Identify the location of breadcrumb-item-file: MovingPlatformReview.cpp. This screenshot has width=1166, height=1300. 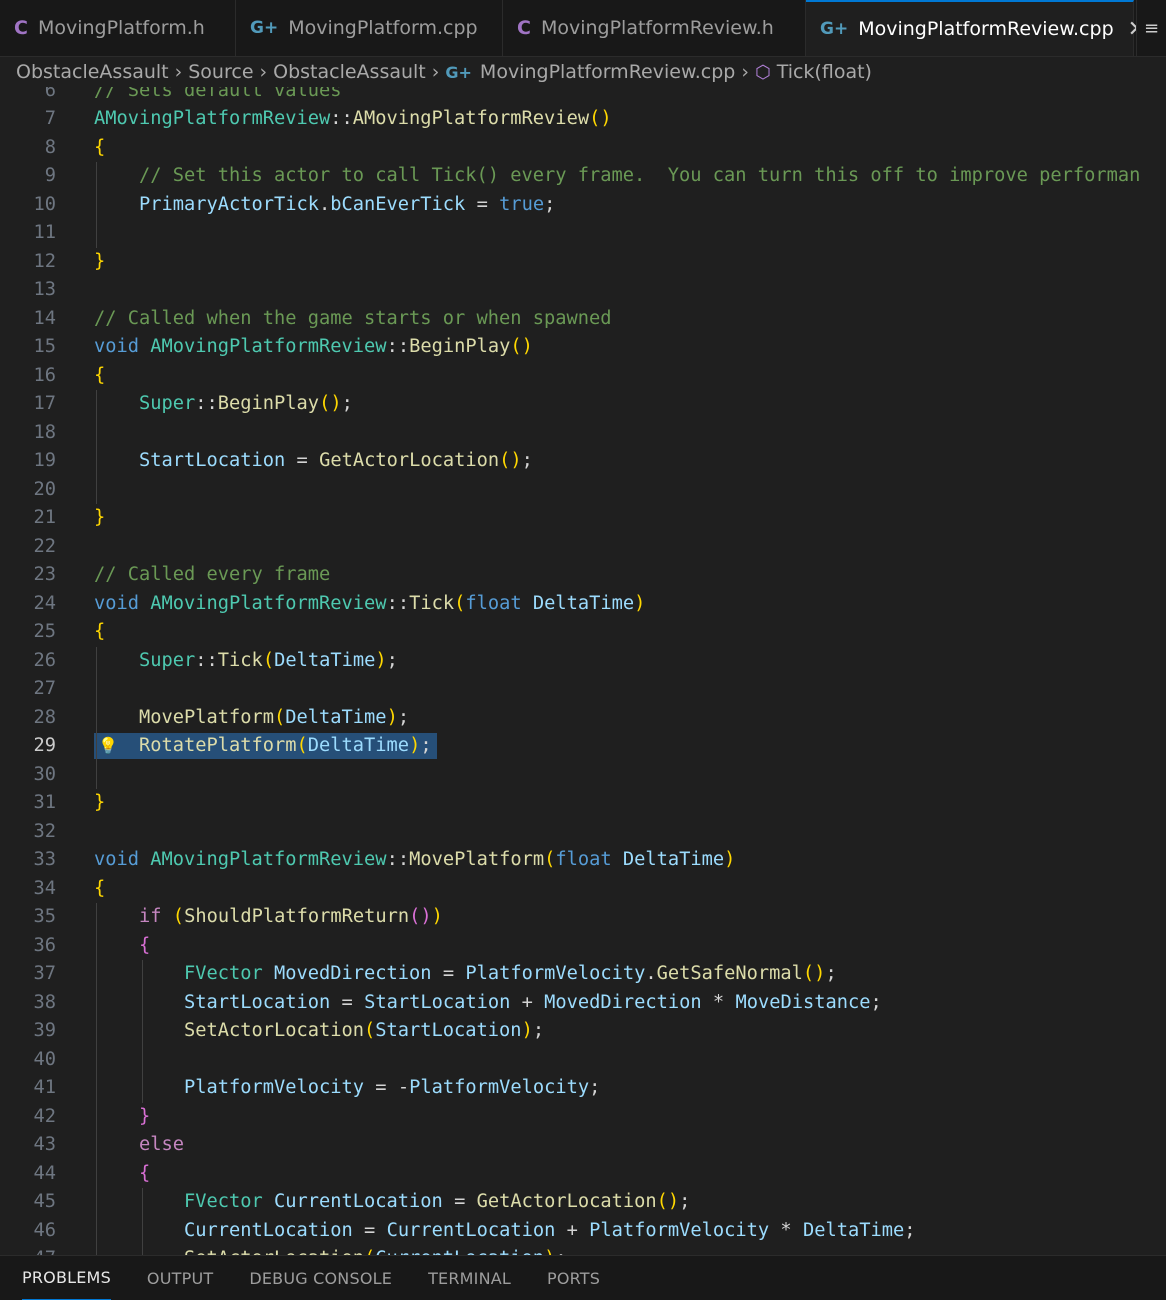
(607, 72).